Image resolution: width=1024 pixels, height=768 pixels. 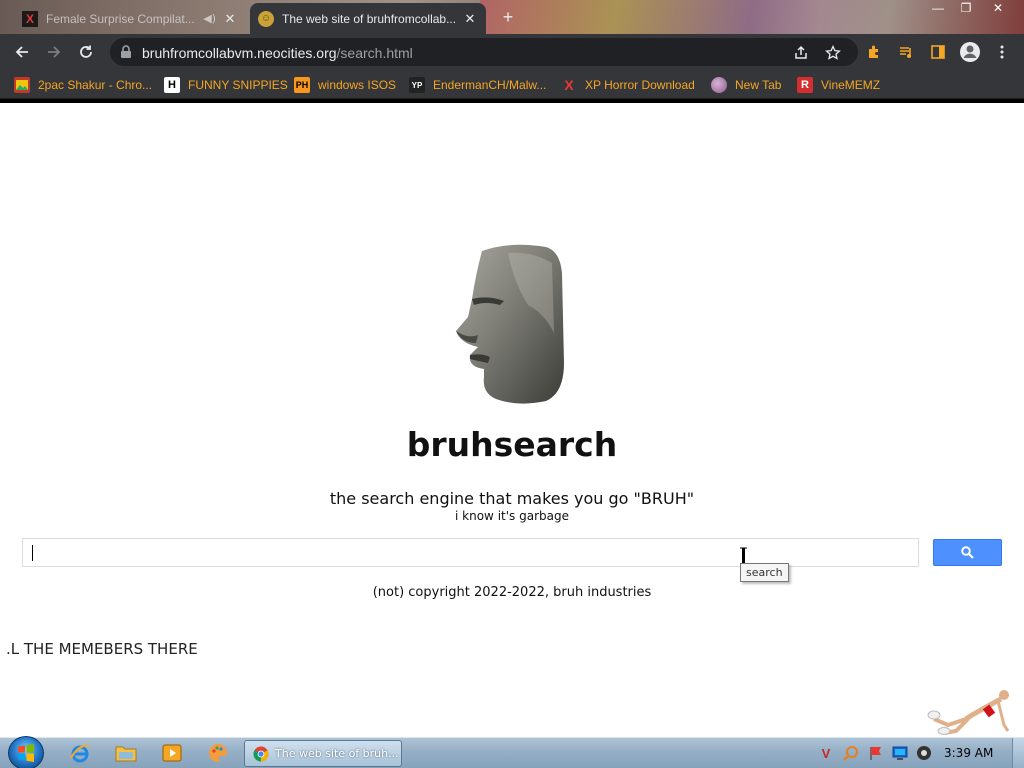 What do you see at coordinates (239, 53) in the screenshot?
I see `url-host: bruhfromcollabvm.neocities.org` at bounding box center [239, 53].